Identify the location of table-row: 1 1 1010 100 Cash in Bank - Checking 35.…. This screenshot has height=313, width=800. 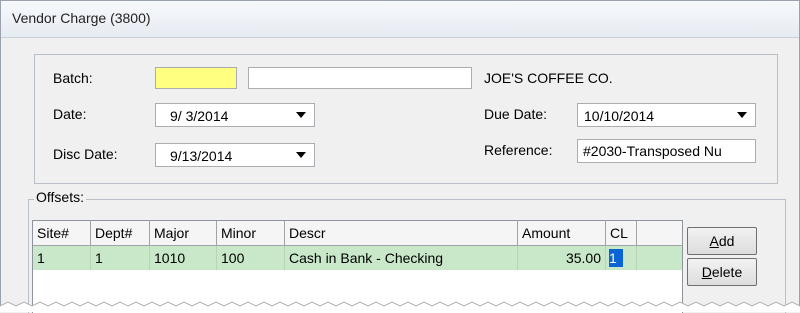
(357, 258).